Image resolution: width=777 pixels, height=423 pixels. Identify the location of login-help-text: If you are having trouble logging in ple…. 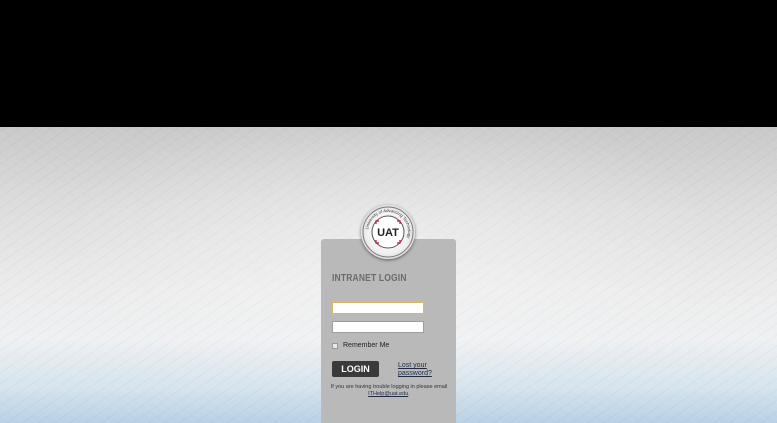
(389, 391).